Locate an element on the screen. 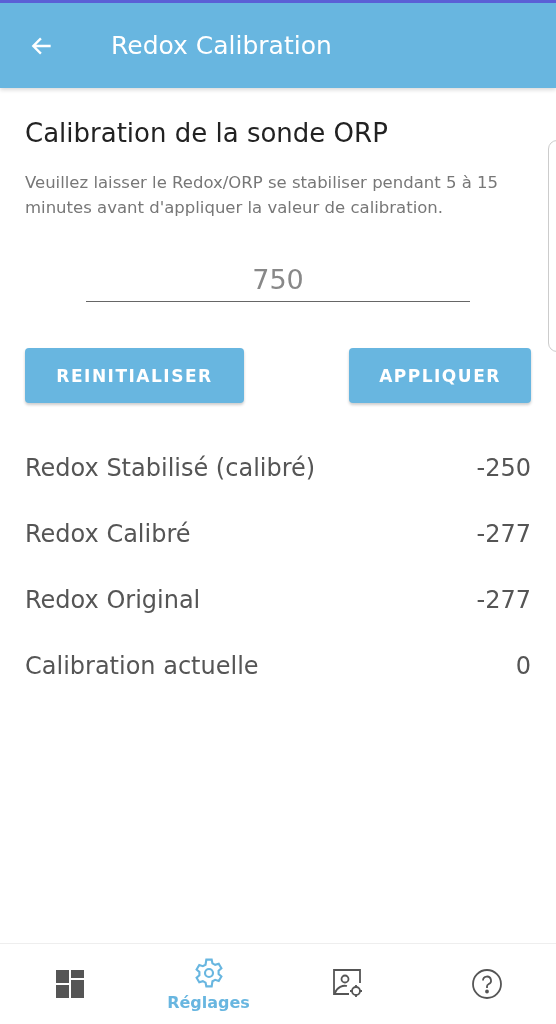 The height and width of the screenshot is (1024, 556). reading-value: 0 is located at coordinates (523, 666).